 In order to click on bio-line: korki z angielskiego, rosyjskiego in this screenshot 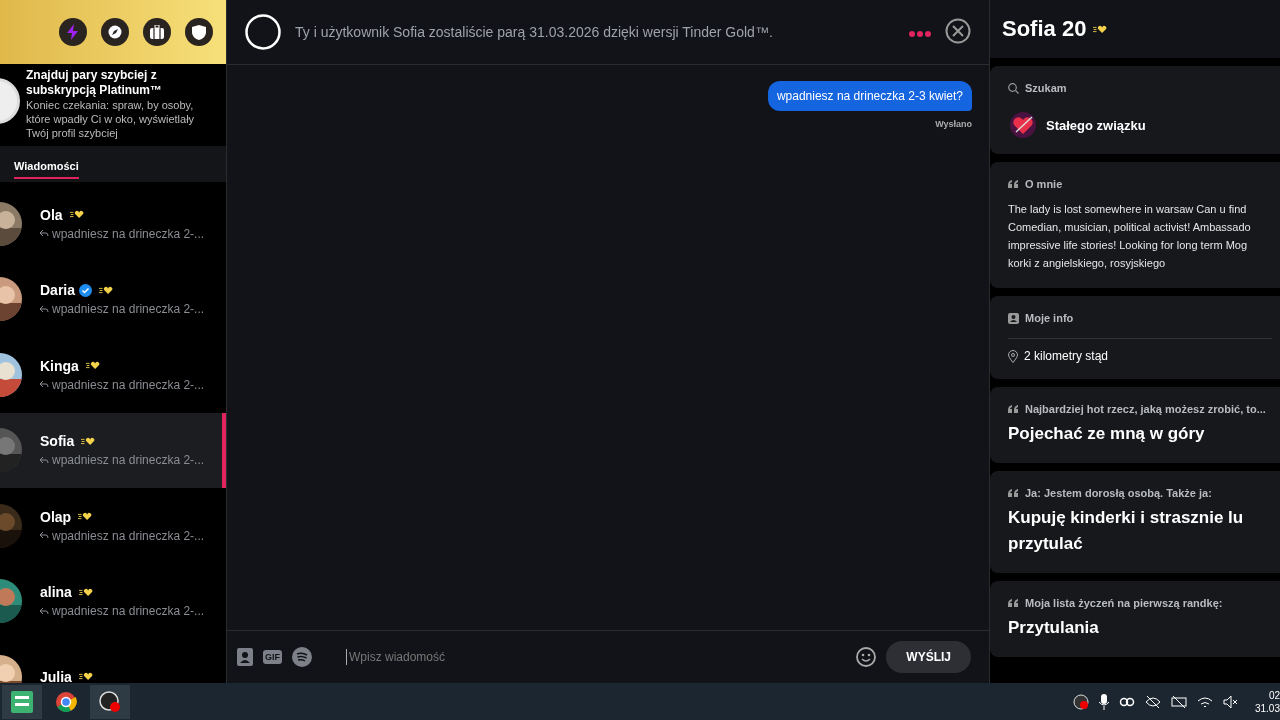, I will do `click(1087, 263)`.